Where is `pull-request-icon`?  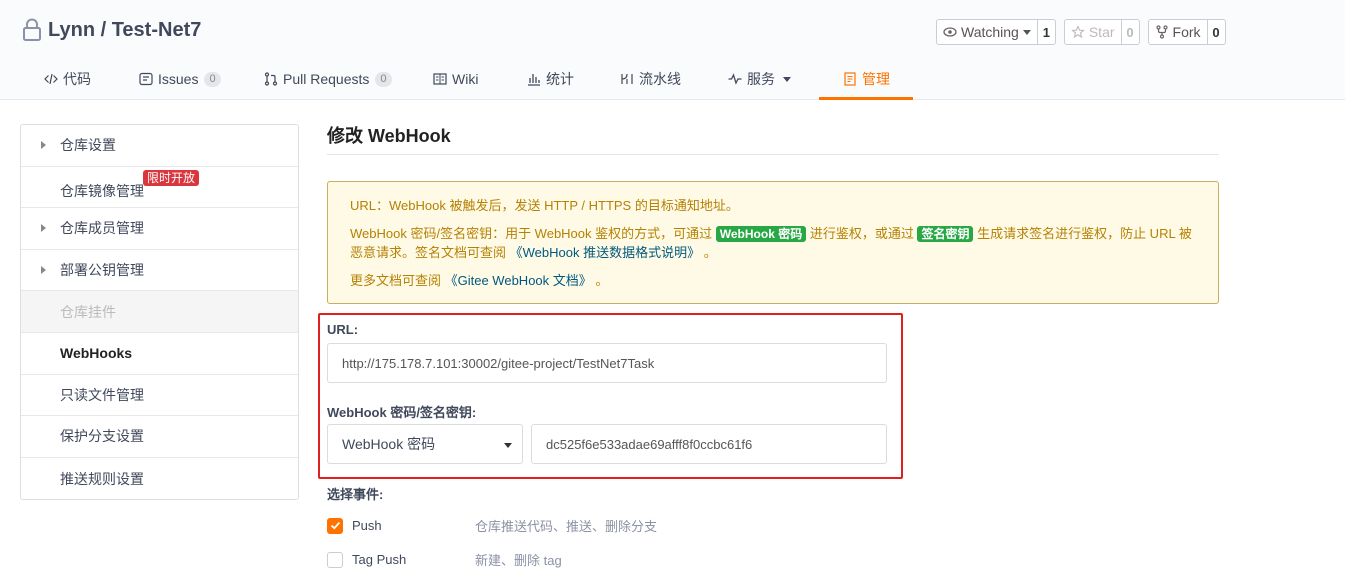 pull-request-icon is located at coordinates (271, 79).